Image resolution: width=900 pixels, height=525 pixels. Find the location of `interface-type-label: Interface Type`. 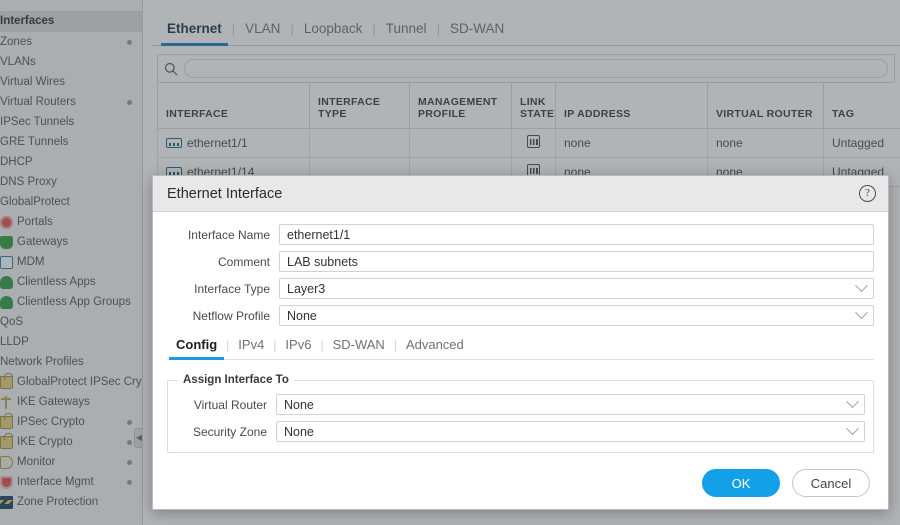

interface-type-label: Interface Type is located at coordinates (232, 288).